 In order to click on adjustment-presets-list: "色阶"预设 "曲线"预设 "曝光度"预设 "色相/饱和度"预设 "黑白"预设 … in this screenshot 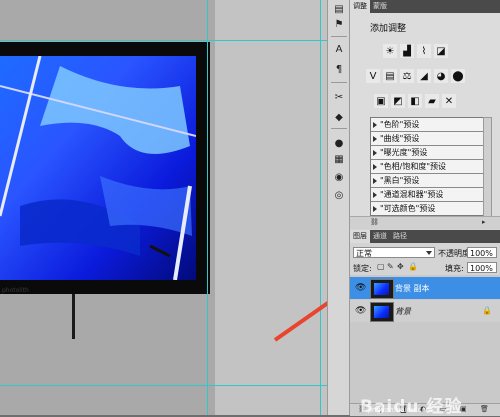, I will do `click(427, 166)`.